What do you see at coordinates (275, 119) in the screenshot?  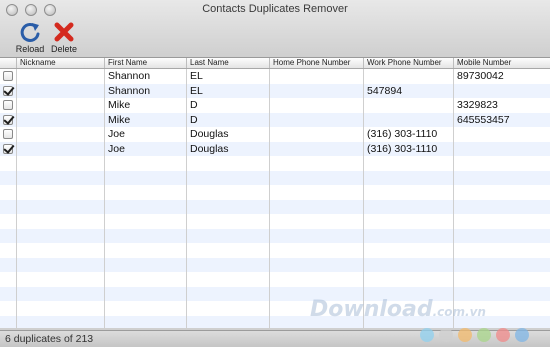 I see `table-row: Mike D 645553457` at bounding box center [275, 119].